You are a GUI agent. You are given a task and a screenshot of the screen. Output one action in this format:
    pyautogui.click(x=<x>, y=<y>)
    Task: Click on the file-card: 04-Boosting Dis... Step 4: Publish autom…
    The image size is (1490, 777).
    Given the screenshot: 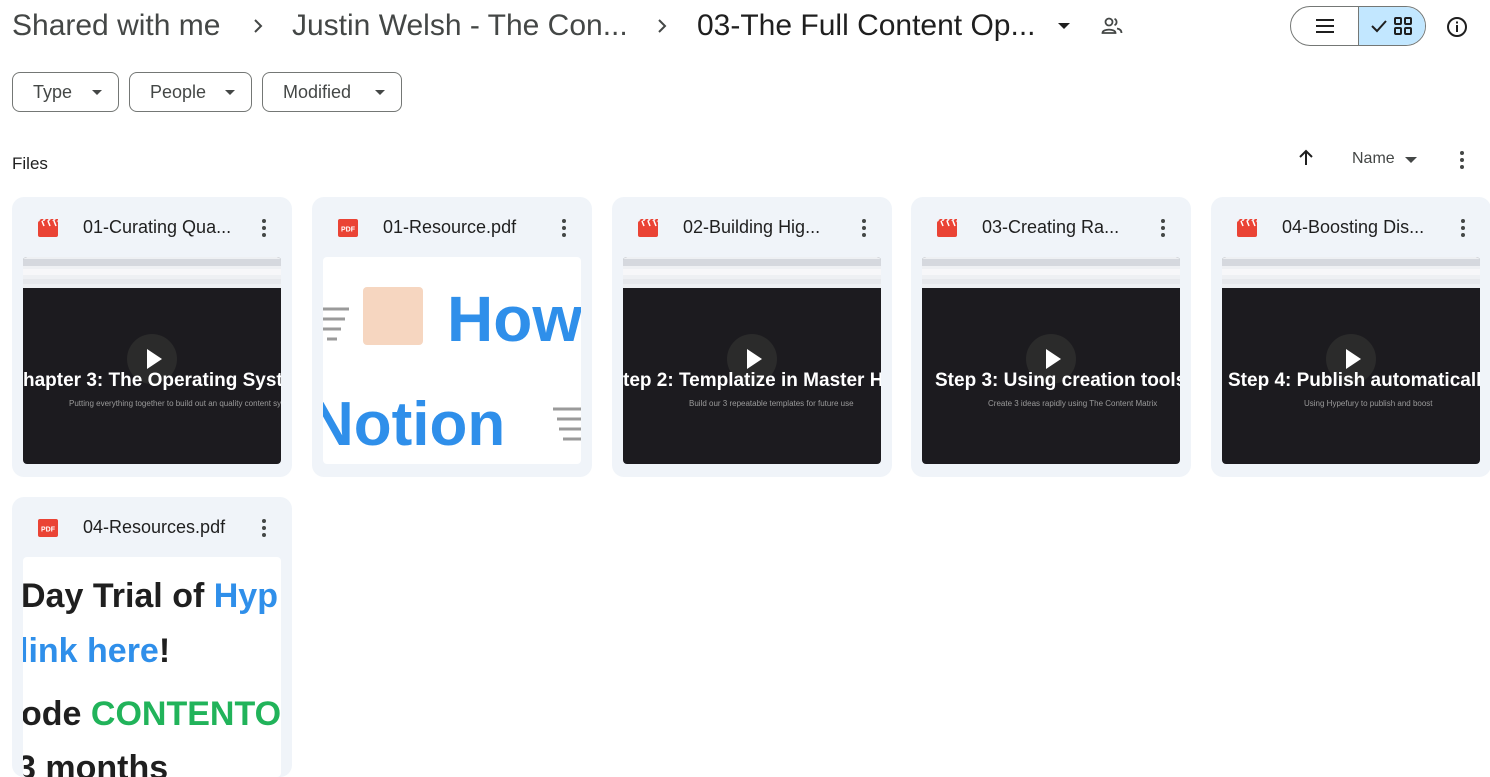 What is the action you would take?
    pyautogui.click(x=1350, y=337)
    